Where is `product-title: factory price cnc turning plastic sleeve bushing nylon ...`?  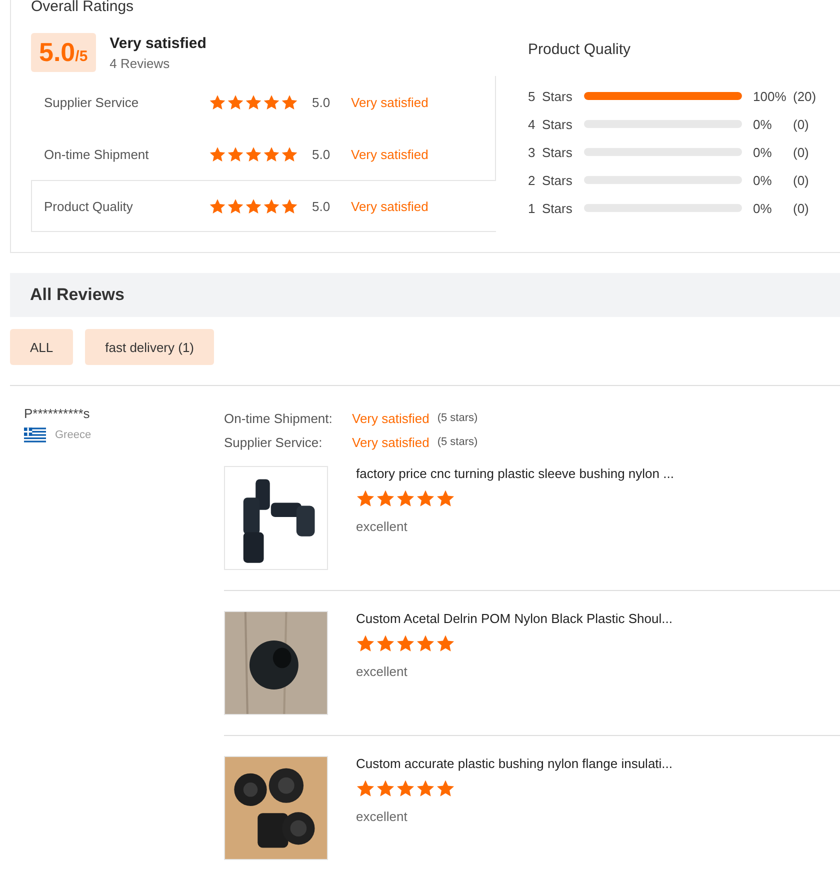 product-title: factory price cnc turning plastic sleeve bushing nylon ... is located at coordinates (515, 473).